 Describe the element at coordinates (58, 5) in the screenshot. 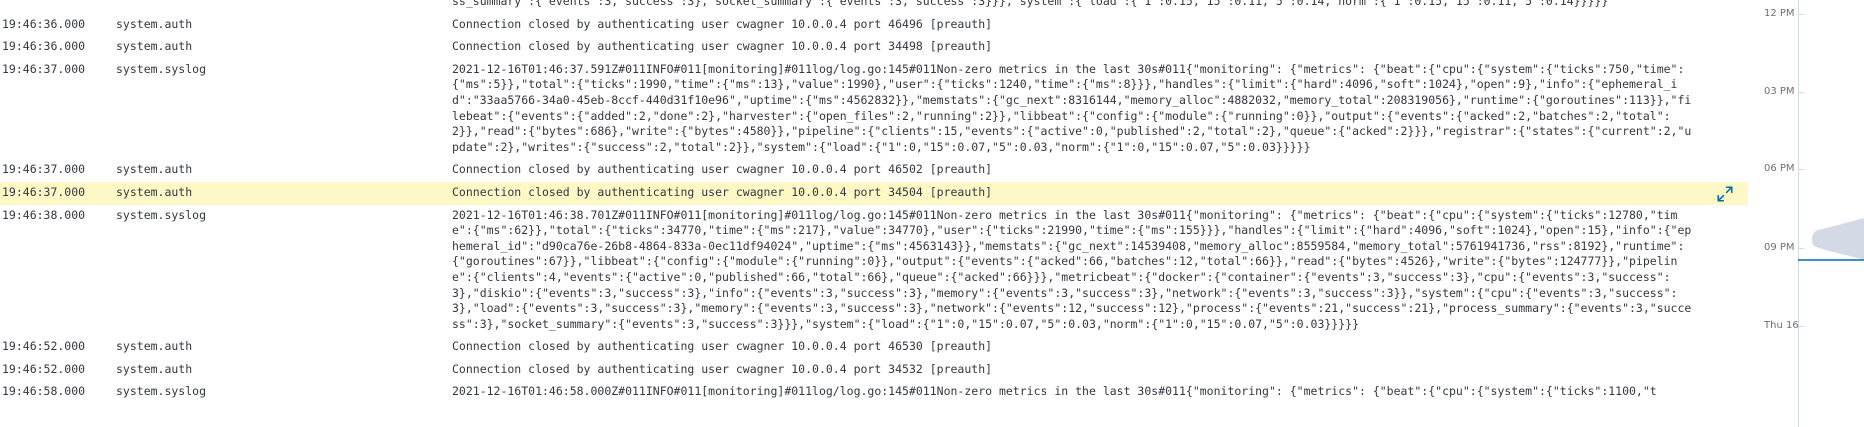

I see `log-timestamp` at that location.